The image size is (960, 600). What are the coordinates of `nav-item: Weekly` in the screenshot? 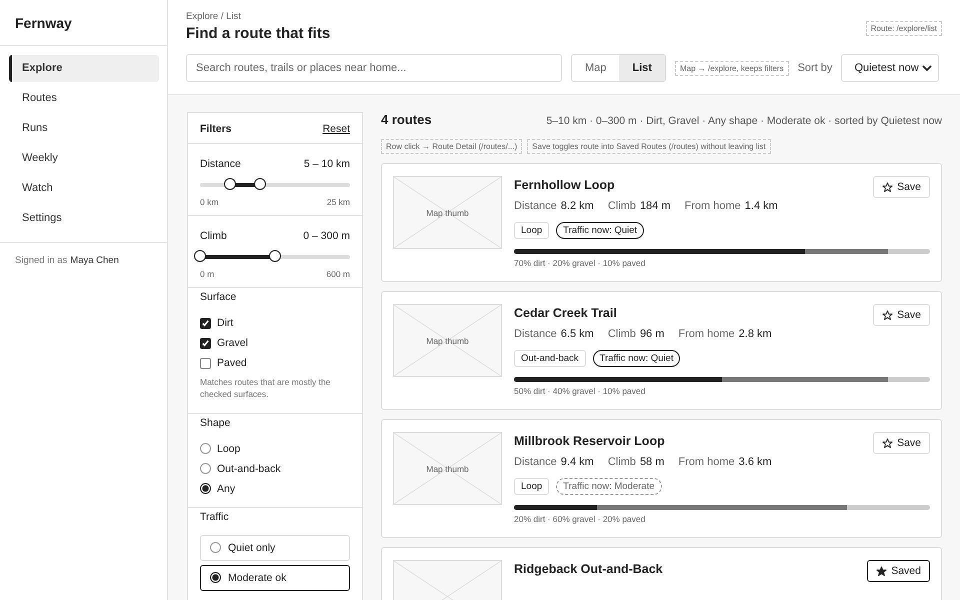 It's located at (84, 158).